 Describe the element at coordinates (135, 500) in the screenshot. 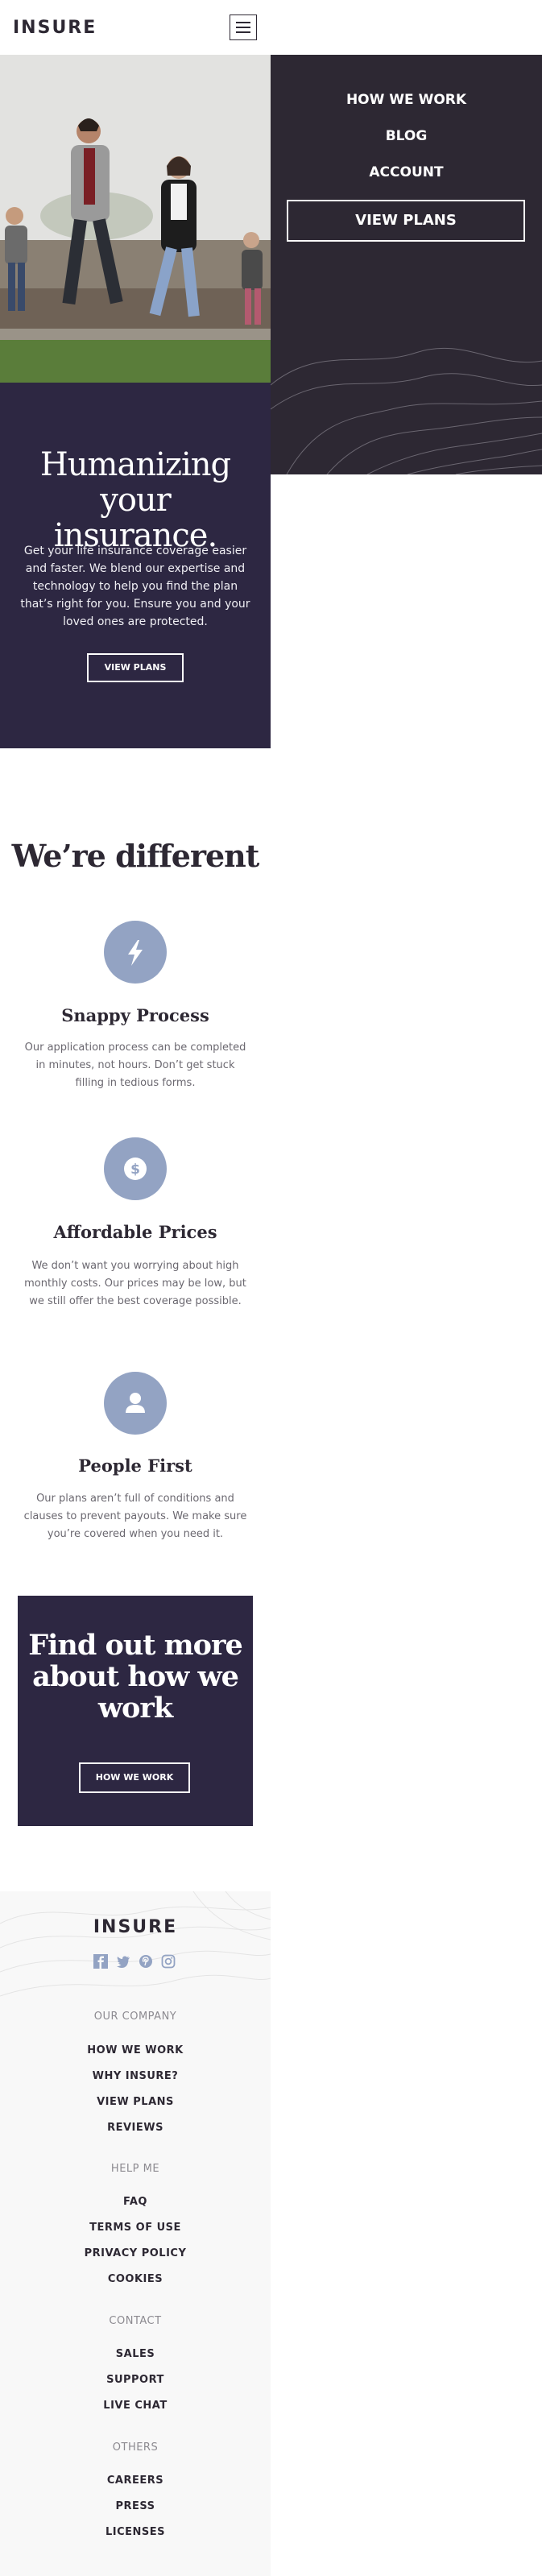

I see `hero-title: Humanizing your insurance.` at that location.